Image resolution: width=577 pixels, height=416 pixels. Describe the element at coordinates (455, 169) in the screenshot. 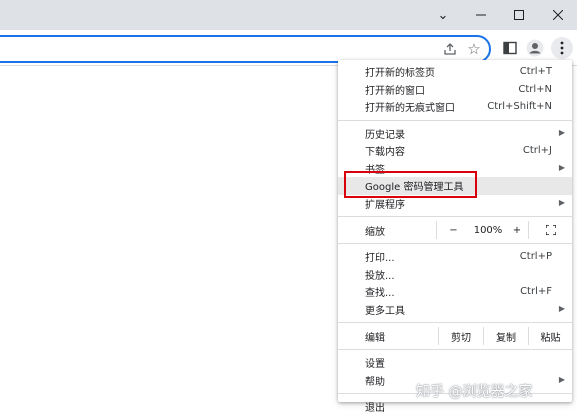

I see `menu-item-bookmarks: 书签 ▶` at that location.